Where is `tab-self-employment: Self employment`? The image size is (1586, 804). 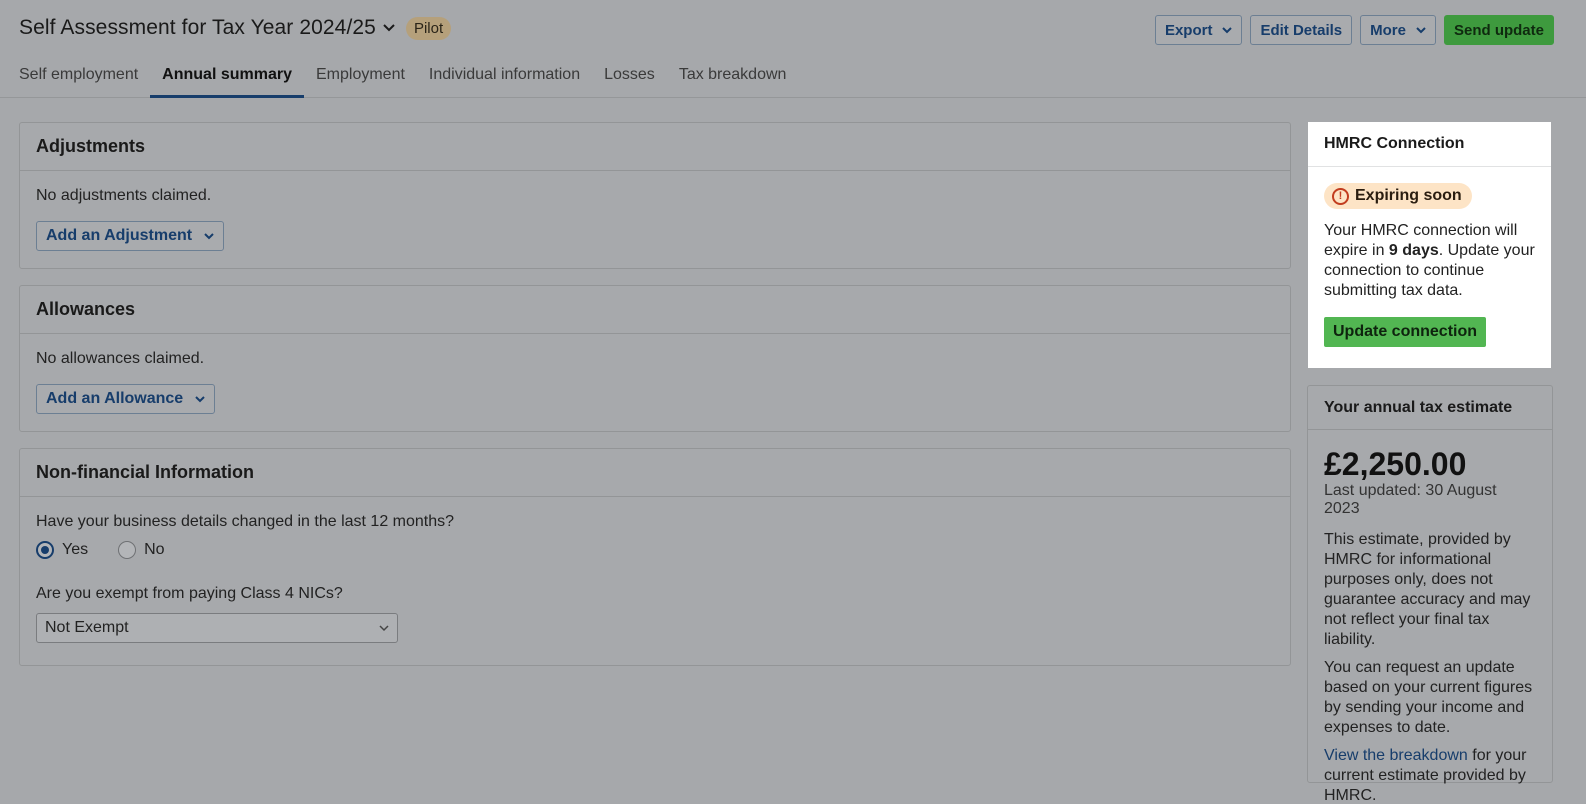 tab-self-employment: Self employment is located at coordinates (78, 82).